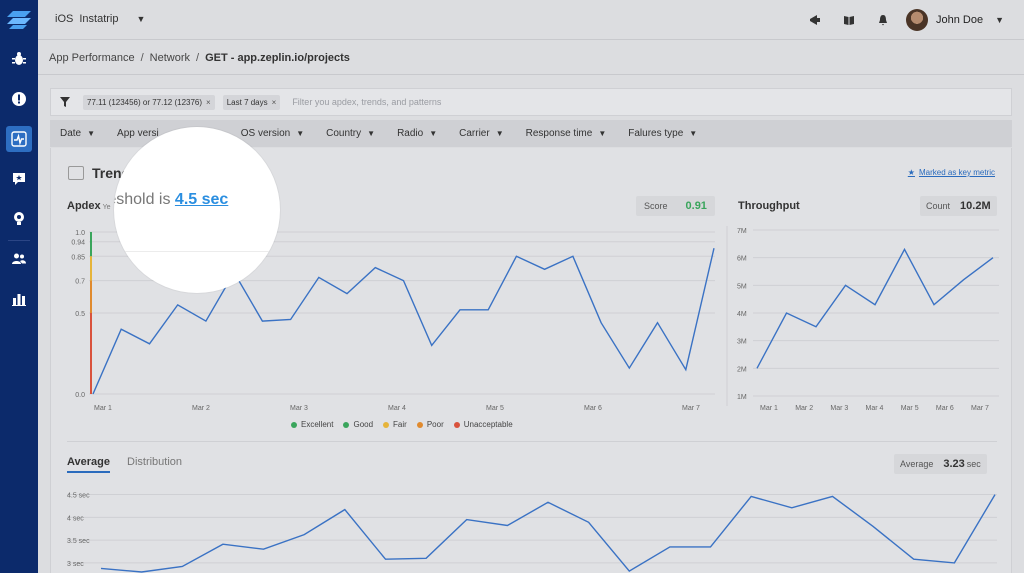 The width and height of the screenshot is (1024, 573). Describe the element at coordinates (171, 200) in the screenshot. I see `magnifier-text: reshold is 4.5 sec` at that location.